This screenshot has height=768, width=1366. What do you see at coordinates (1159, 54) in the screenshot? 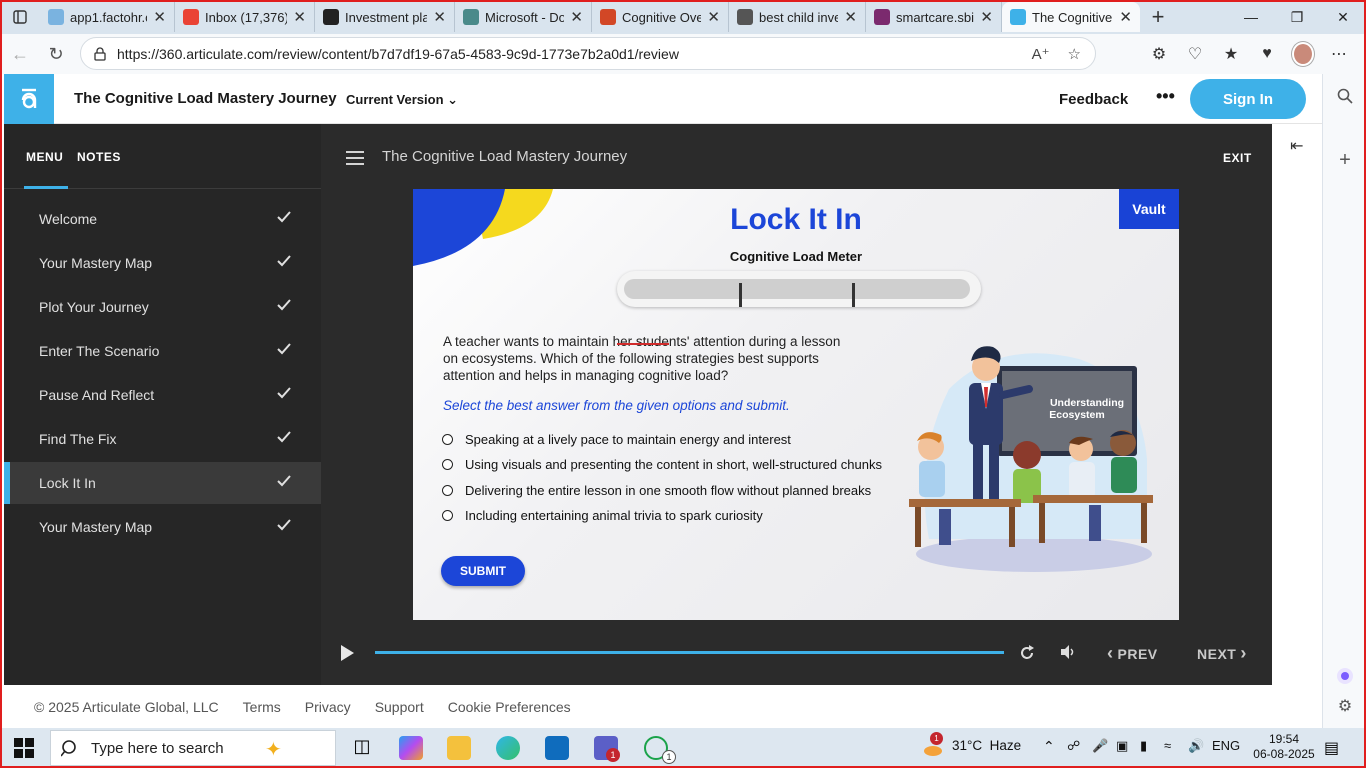
I see `extensions-icon: ⚙` at bounding box center [1159, 54].